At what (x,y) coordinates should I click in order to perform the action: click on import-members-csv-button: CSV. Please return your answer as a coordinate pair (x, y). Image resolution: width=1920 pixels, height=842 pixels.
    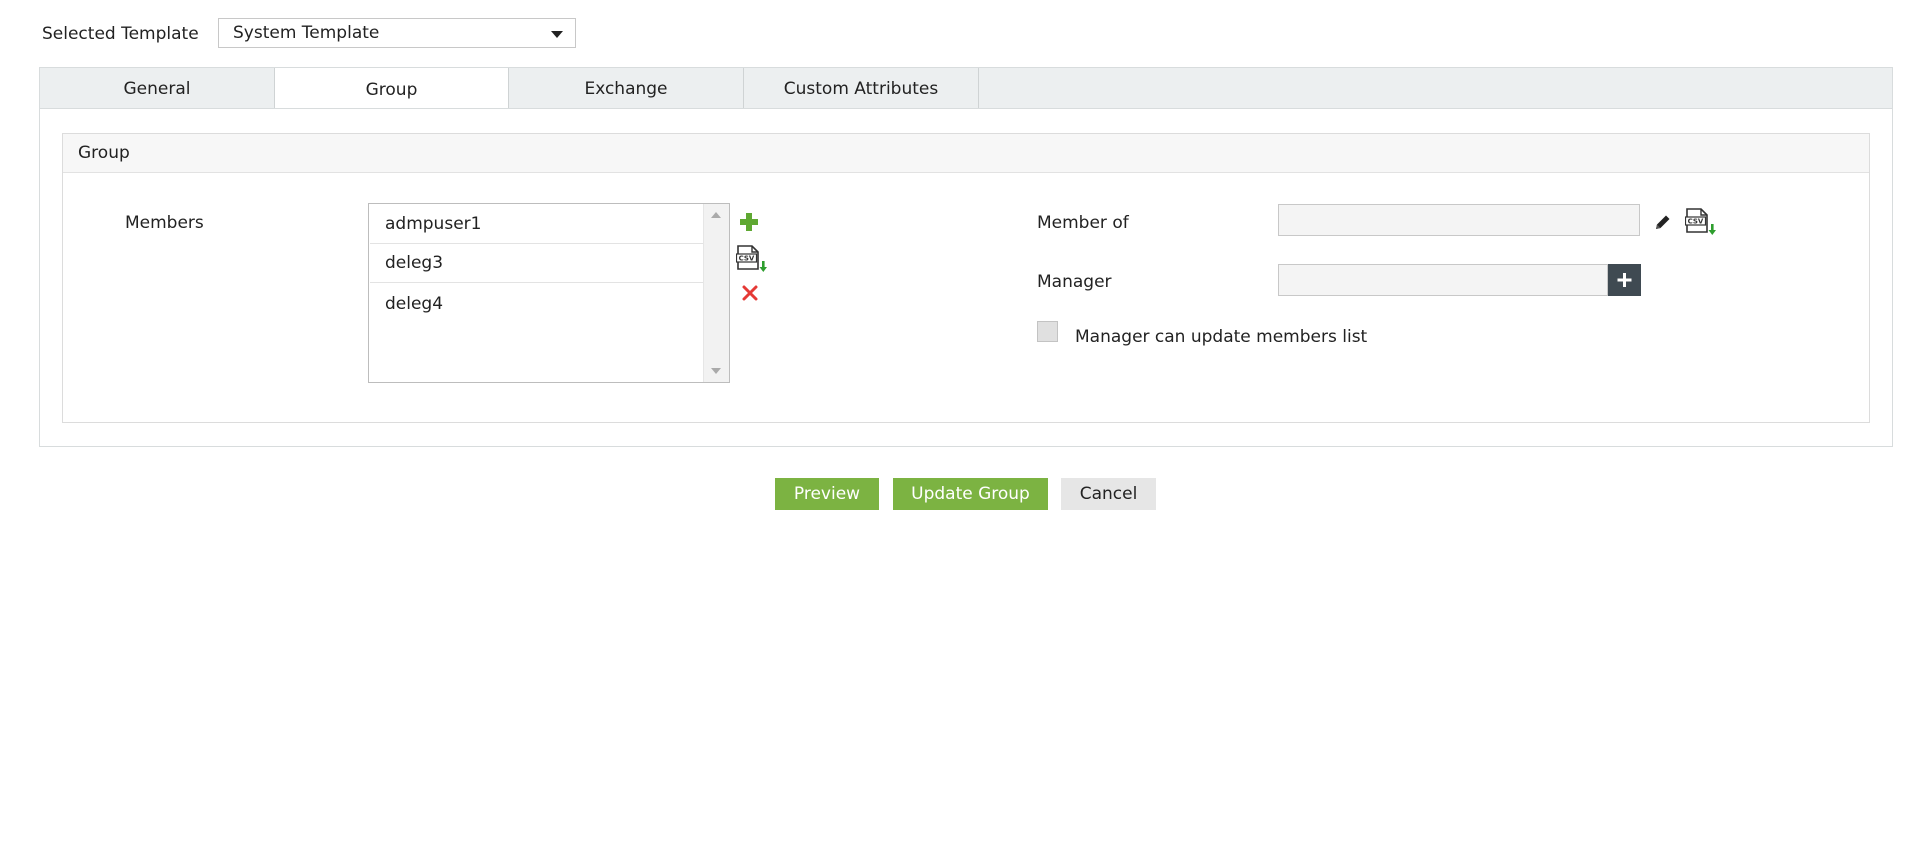
    Looking at the image, I should click on (751, 259).